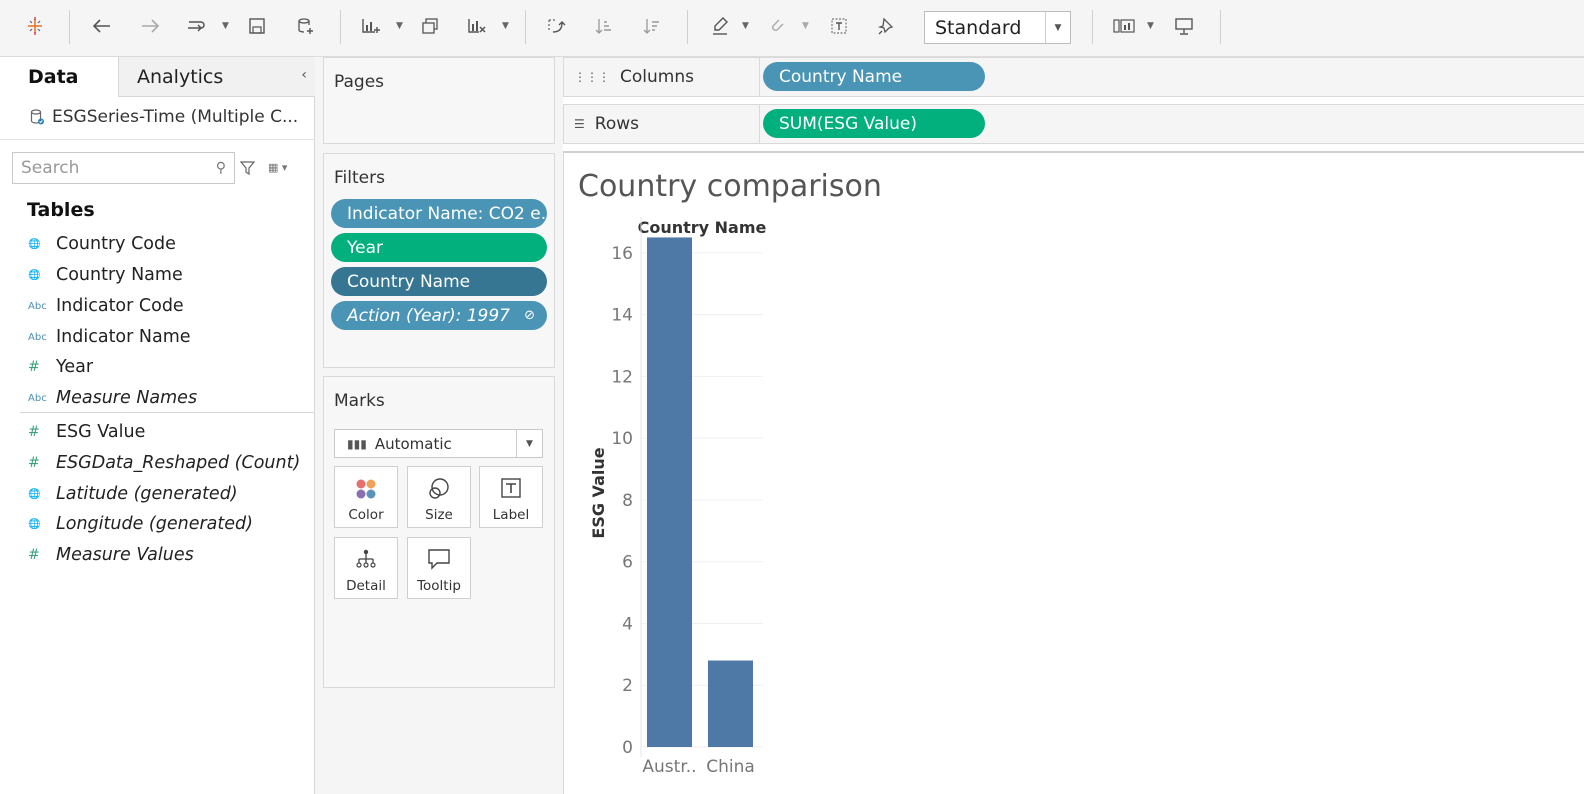 The image size is (1584, 794). What do you see at coordinates (257, 26) in the screenshot?
I see `save-icon` at bounding box center [257, 26].